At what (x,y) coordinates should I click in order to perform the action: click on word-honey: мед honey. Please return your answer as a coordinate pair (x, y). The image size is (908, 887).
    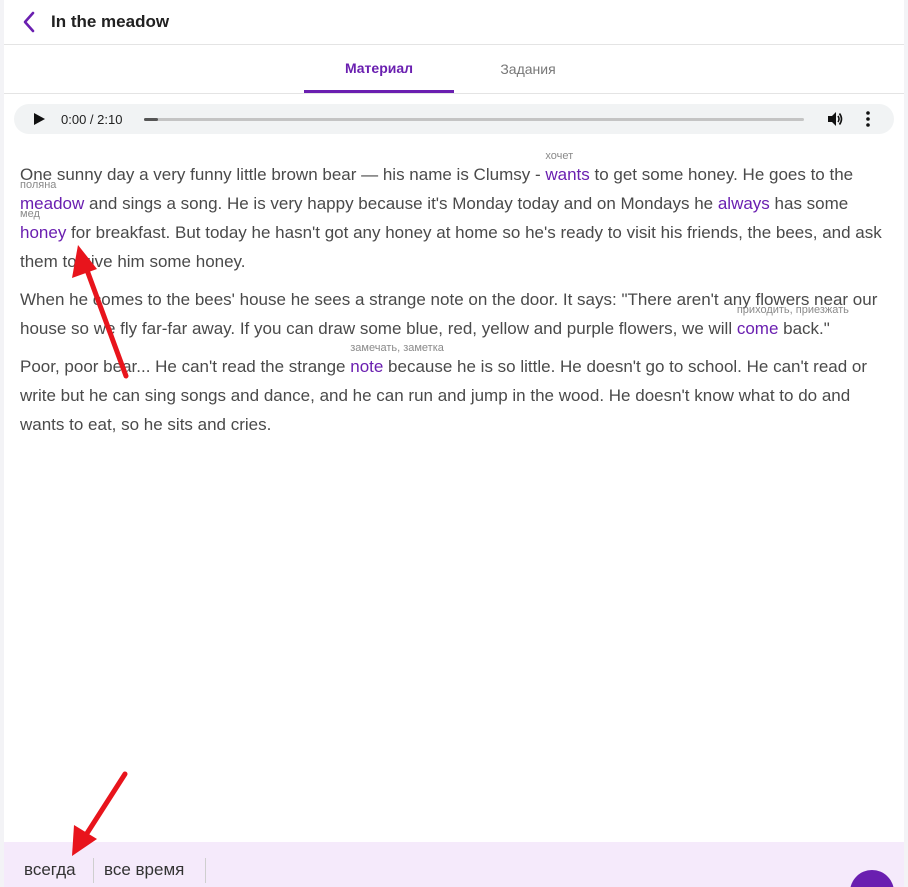
    Looking at the image, I should click on (43, 226).